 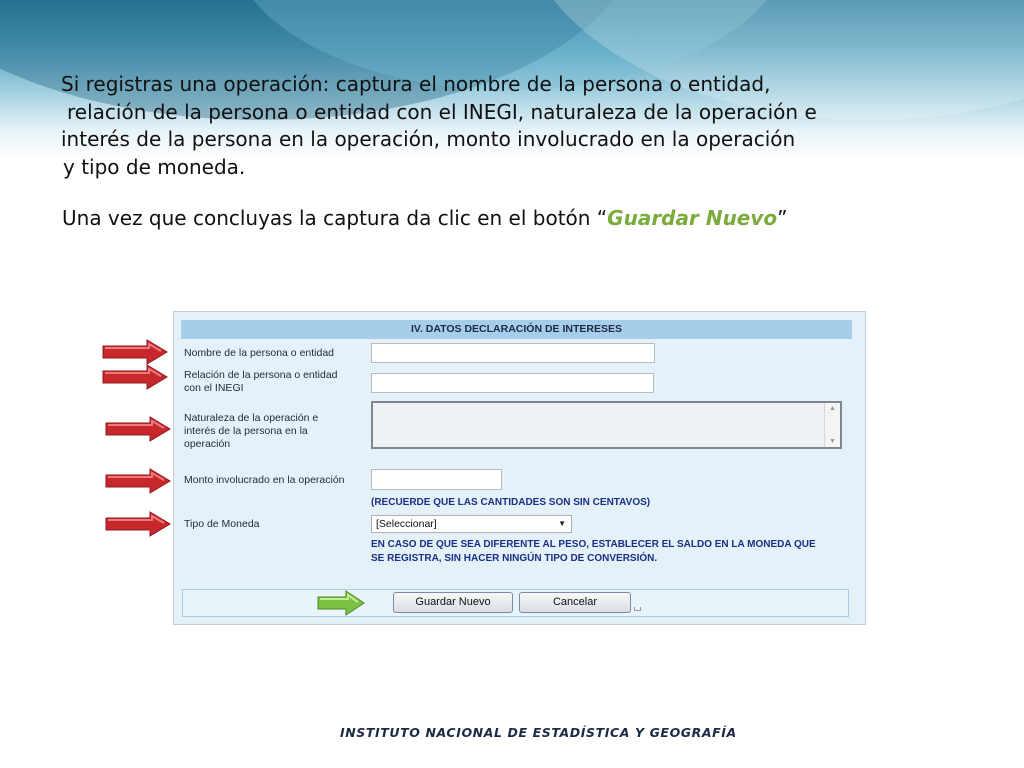 I want to click on naturaleza-label-line: operación, so click(x=207, y=444).